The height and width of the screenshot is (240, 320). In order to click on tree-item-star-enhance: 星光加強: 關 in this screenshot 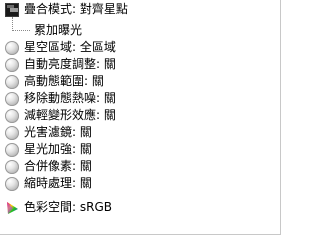, I will do `click(48, 149)`.